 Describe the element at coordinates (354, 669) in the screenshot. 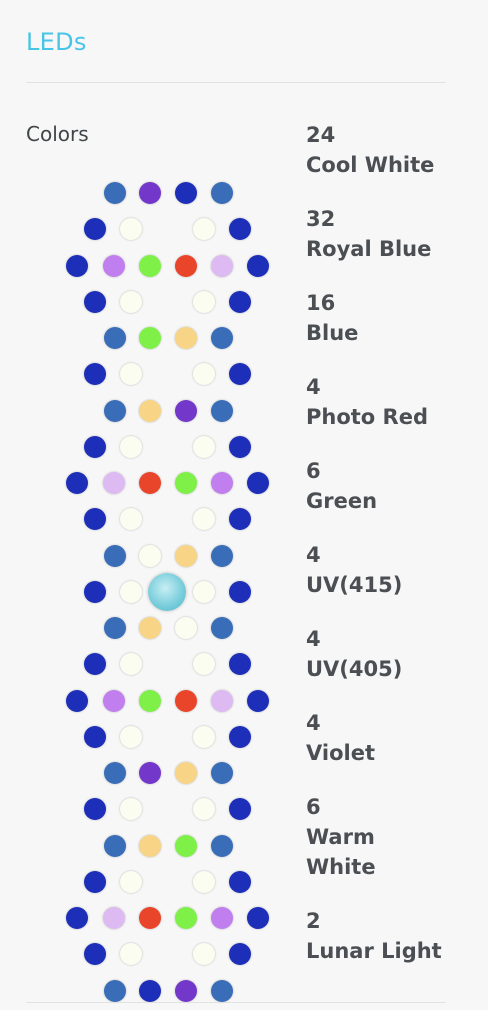

I see `legend-color-name: UV(405)` at that location.